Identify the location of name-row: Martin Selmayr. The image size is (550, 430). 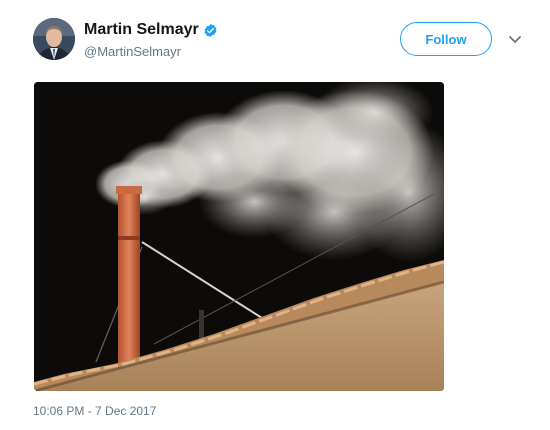
(151, 30).